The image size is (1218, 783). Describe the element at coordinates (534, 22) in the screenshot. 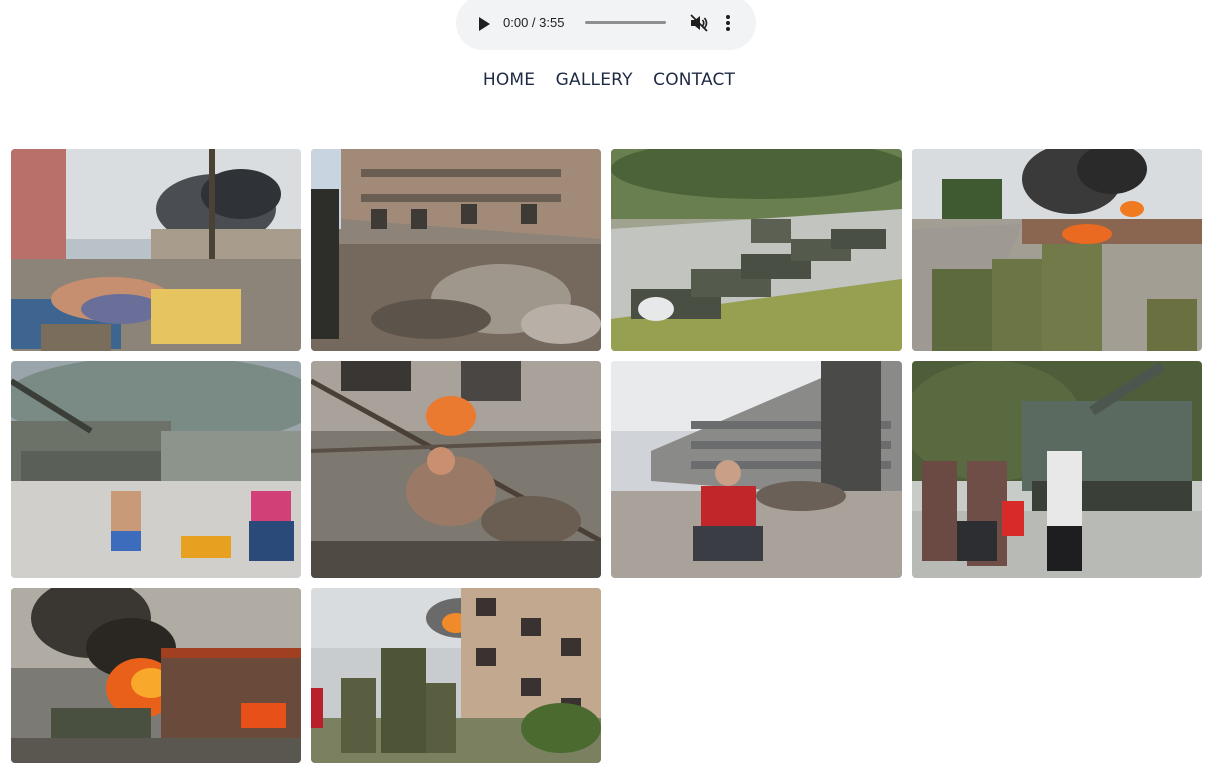

I see `time-display: 0:00 / 3:55` at that location.